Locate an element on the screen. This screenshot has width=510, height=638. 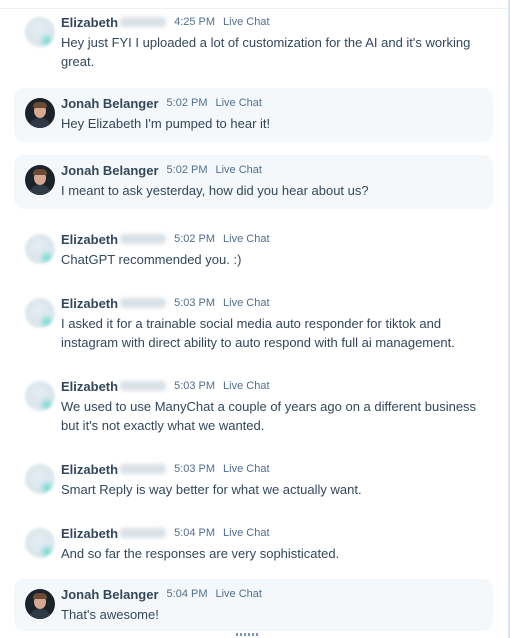
message-meta: Elizabeth 4:25 PM Live Chat is located at coordinates (165, 22).